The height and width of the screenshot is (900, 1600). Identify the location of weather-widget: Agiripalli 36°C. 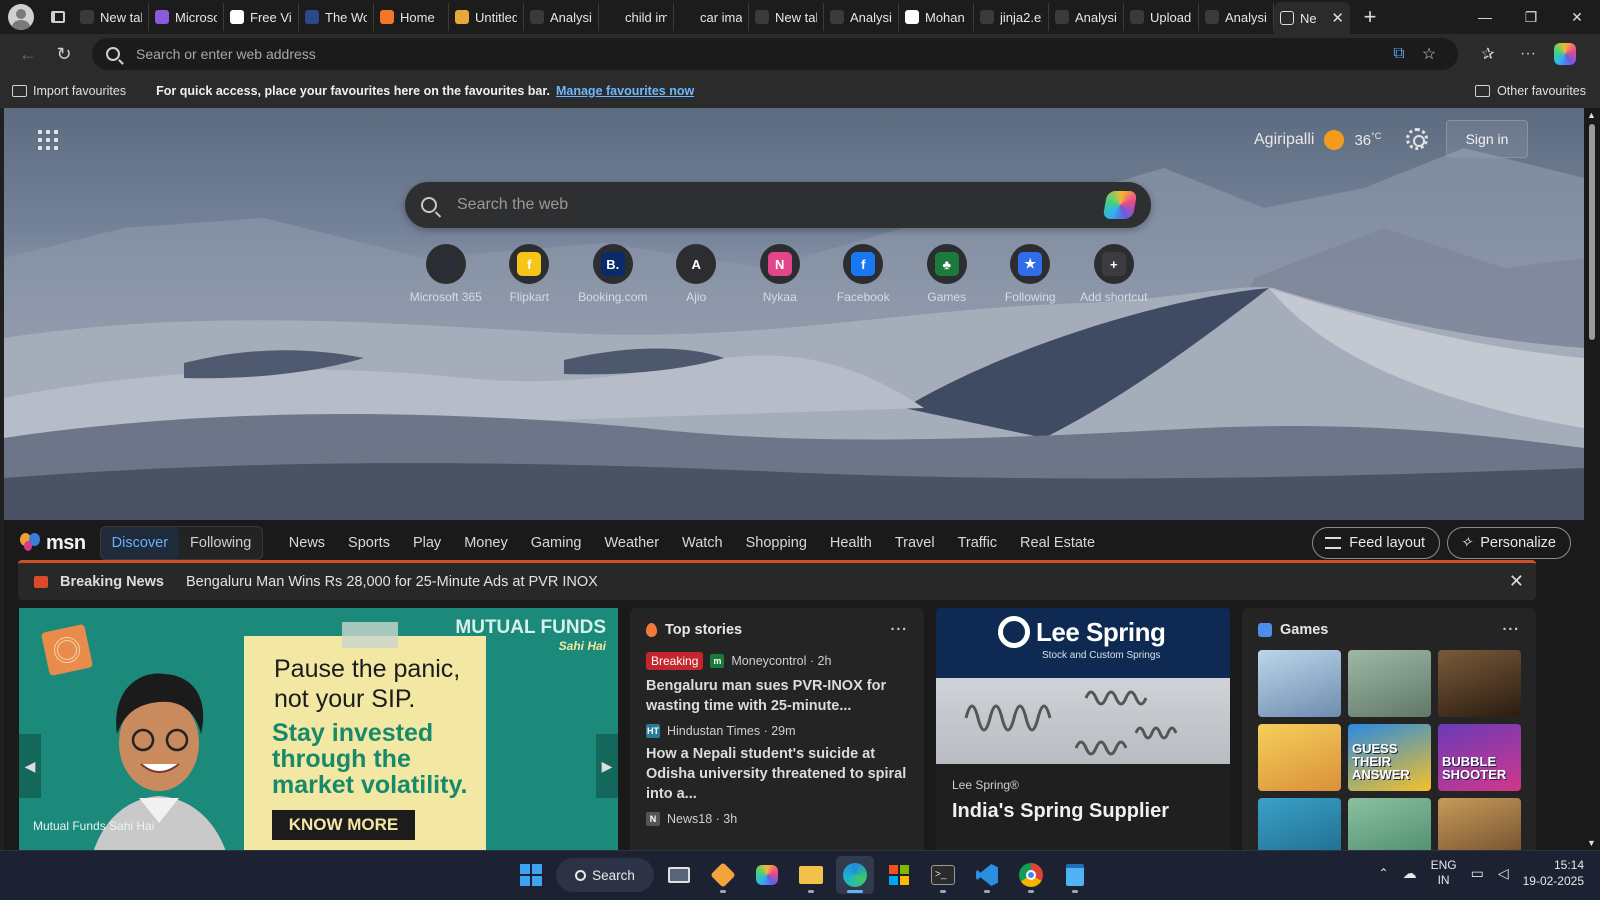
(1317, 140).